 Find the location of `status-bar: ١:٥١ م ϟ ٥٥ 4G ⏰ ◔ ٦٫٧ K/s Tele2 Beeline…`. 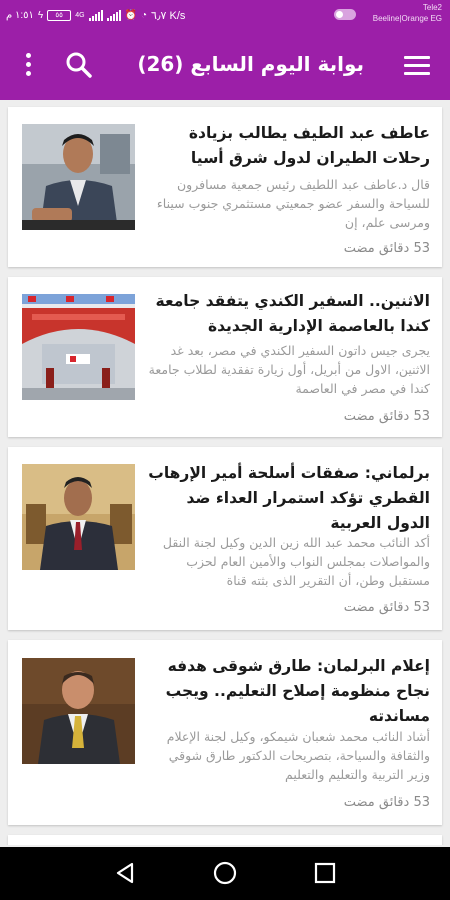

status-bar: ١:٥١ م ϟ ٥٥ 4G ⏰ ◔ ٦٫٧ K/s Tele2 Beeline… is located at coordinates (225, 15).